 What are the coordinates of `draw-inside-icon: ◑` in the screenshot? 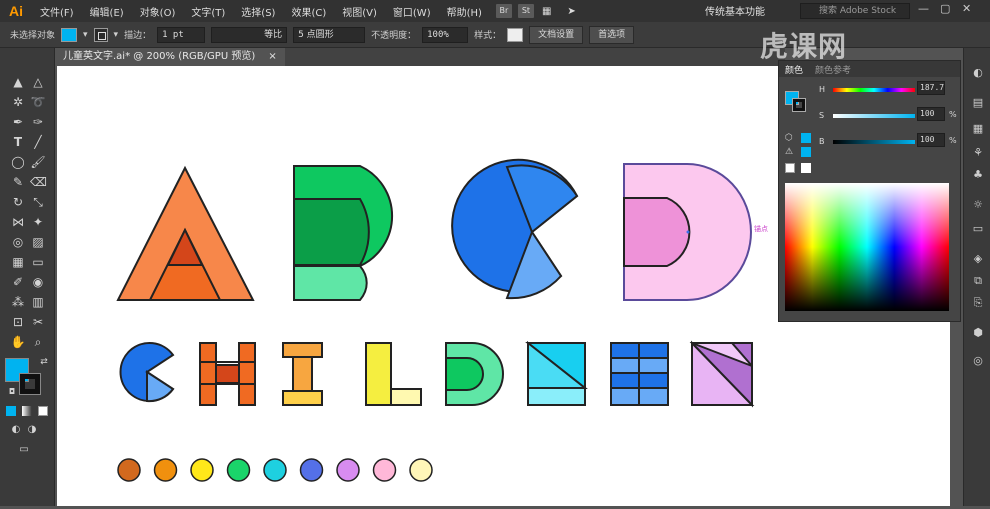 It's located at (32, 430).